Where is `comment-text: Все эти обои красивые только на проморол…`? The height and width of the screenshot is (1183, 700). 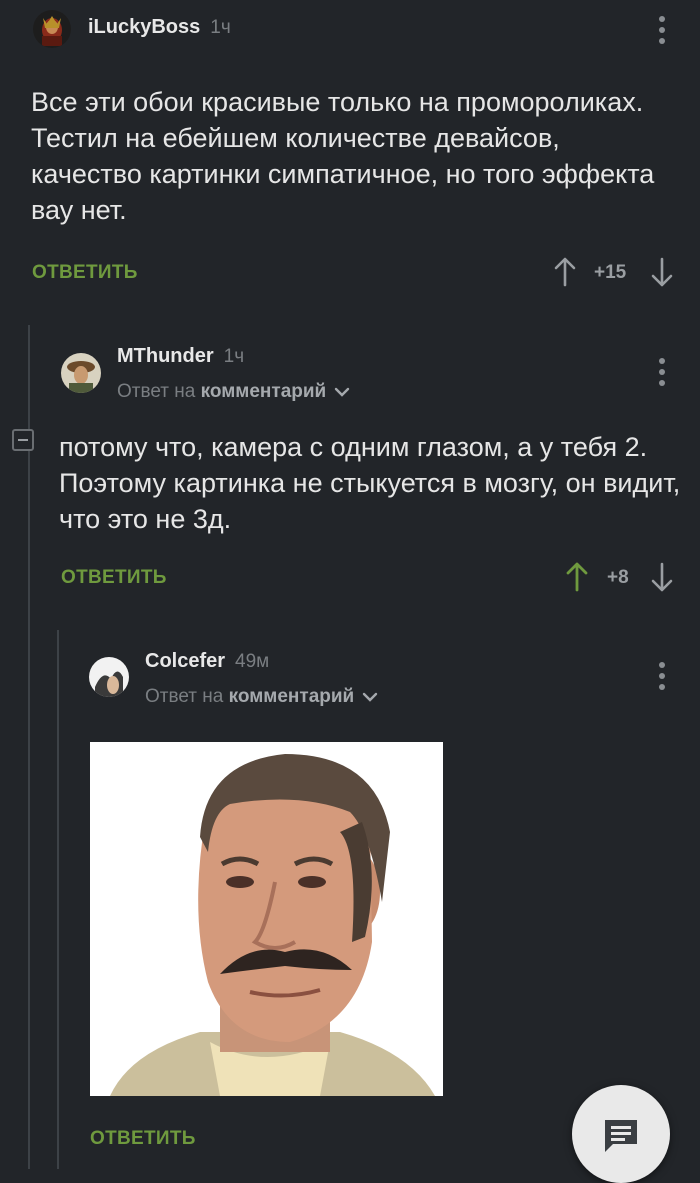 comment-text: Все эти обои красивые только на проморол… is located at coordinates (343, 156).